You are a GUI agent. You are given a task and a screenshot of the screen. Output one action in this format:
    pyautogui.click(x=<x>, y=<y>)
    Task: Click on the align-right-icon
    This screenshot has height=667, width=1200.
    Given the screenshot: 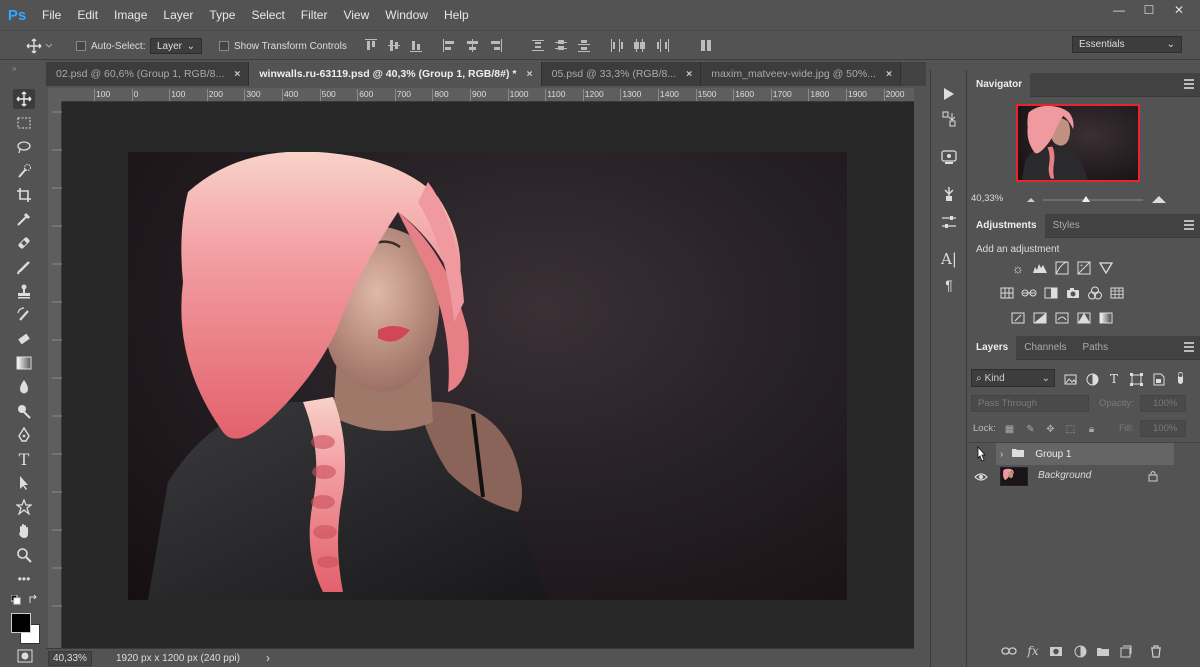 What is the action you would take?
    pyautogui.click(x=495, y=46)
    